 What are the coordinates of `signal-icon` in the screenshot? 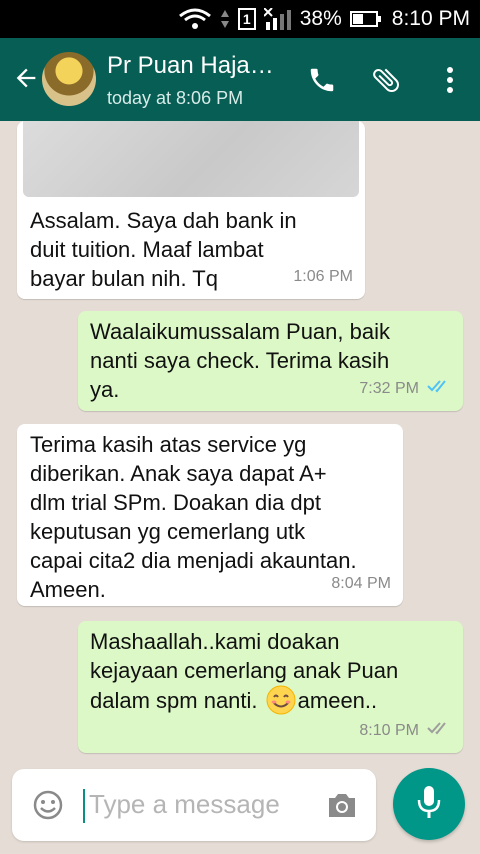 It's located at (277, 19).